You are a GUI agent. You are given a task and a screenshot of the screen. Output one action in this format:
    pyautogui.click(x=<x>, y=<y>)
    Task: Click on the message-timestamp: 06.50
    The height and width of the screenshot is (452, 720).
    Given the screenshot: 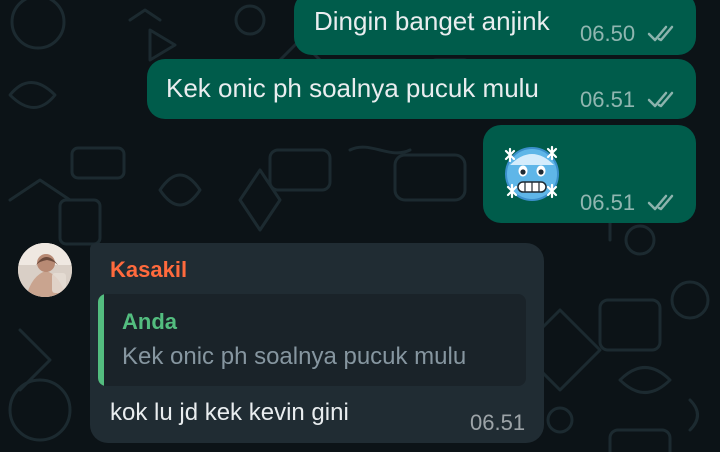 What is the action you would take?
    pyautogui.click(x=608, y=33)
    